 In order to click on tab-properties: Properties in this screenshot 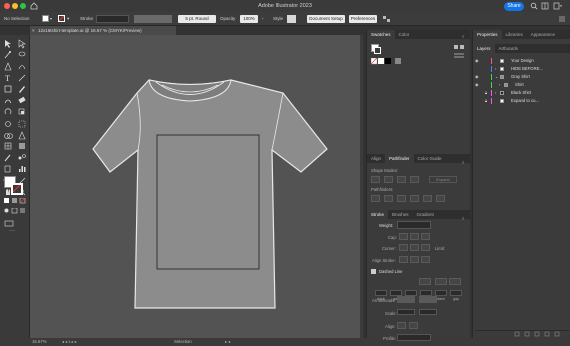, I will do `click(487, 34)`.